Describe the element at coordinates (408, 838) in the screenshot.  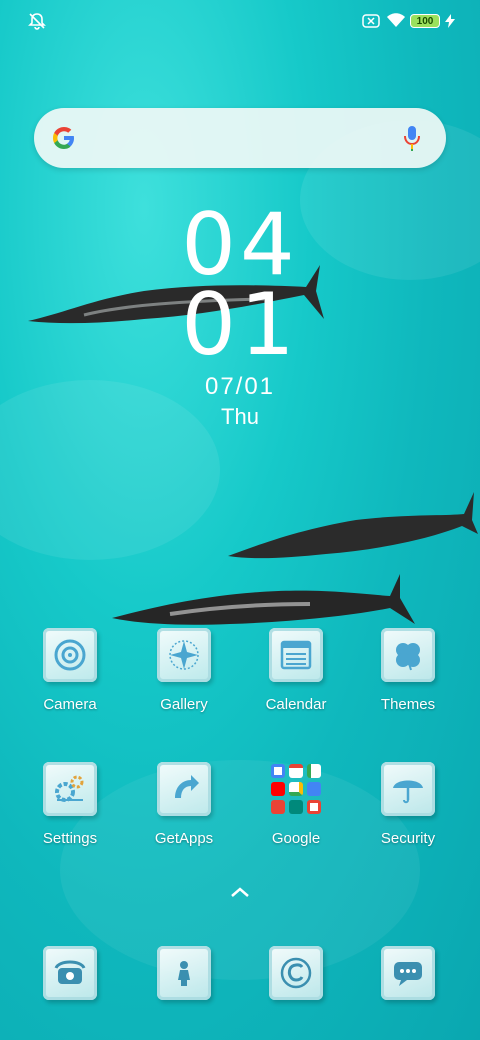
I see `app-label: Security` at that location.